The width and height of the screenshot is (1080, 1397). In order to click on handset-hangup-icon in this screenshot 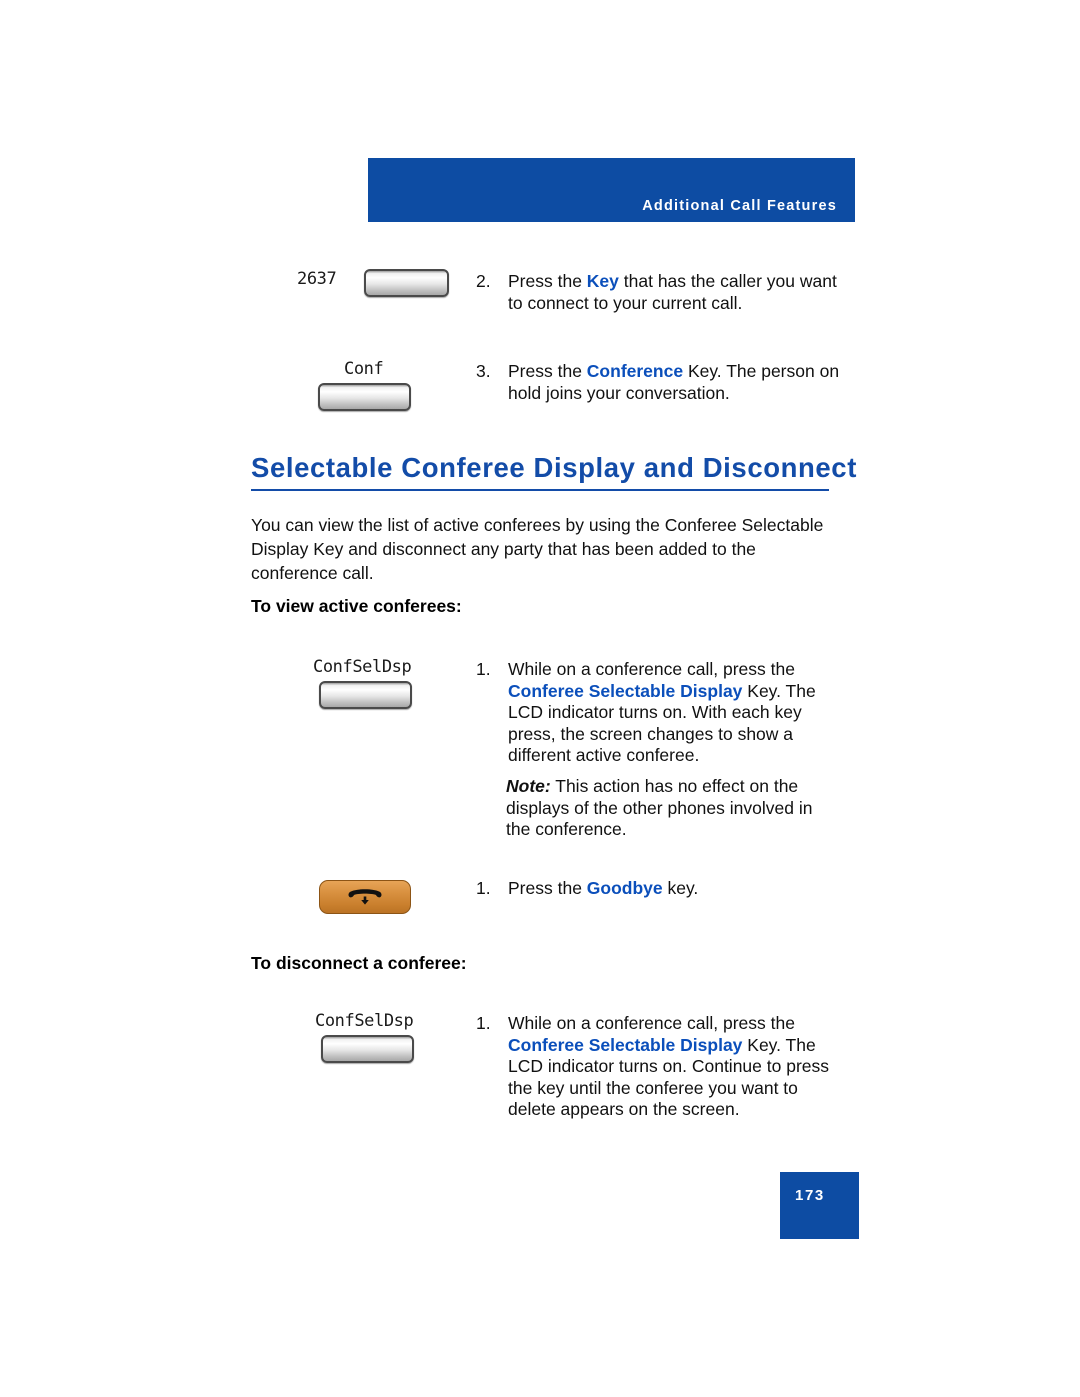, I will do `click(365, 897)`.